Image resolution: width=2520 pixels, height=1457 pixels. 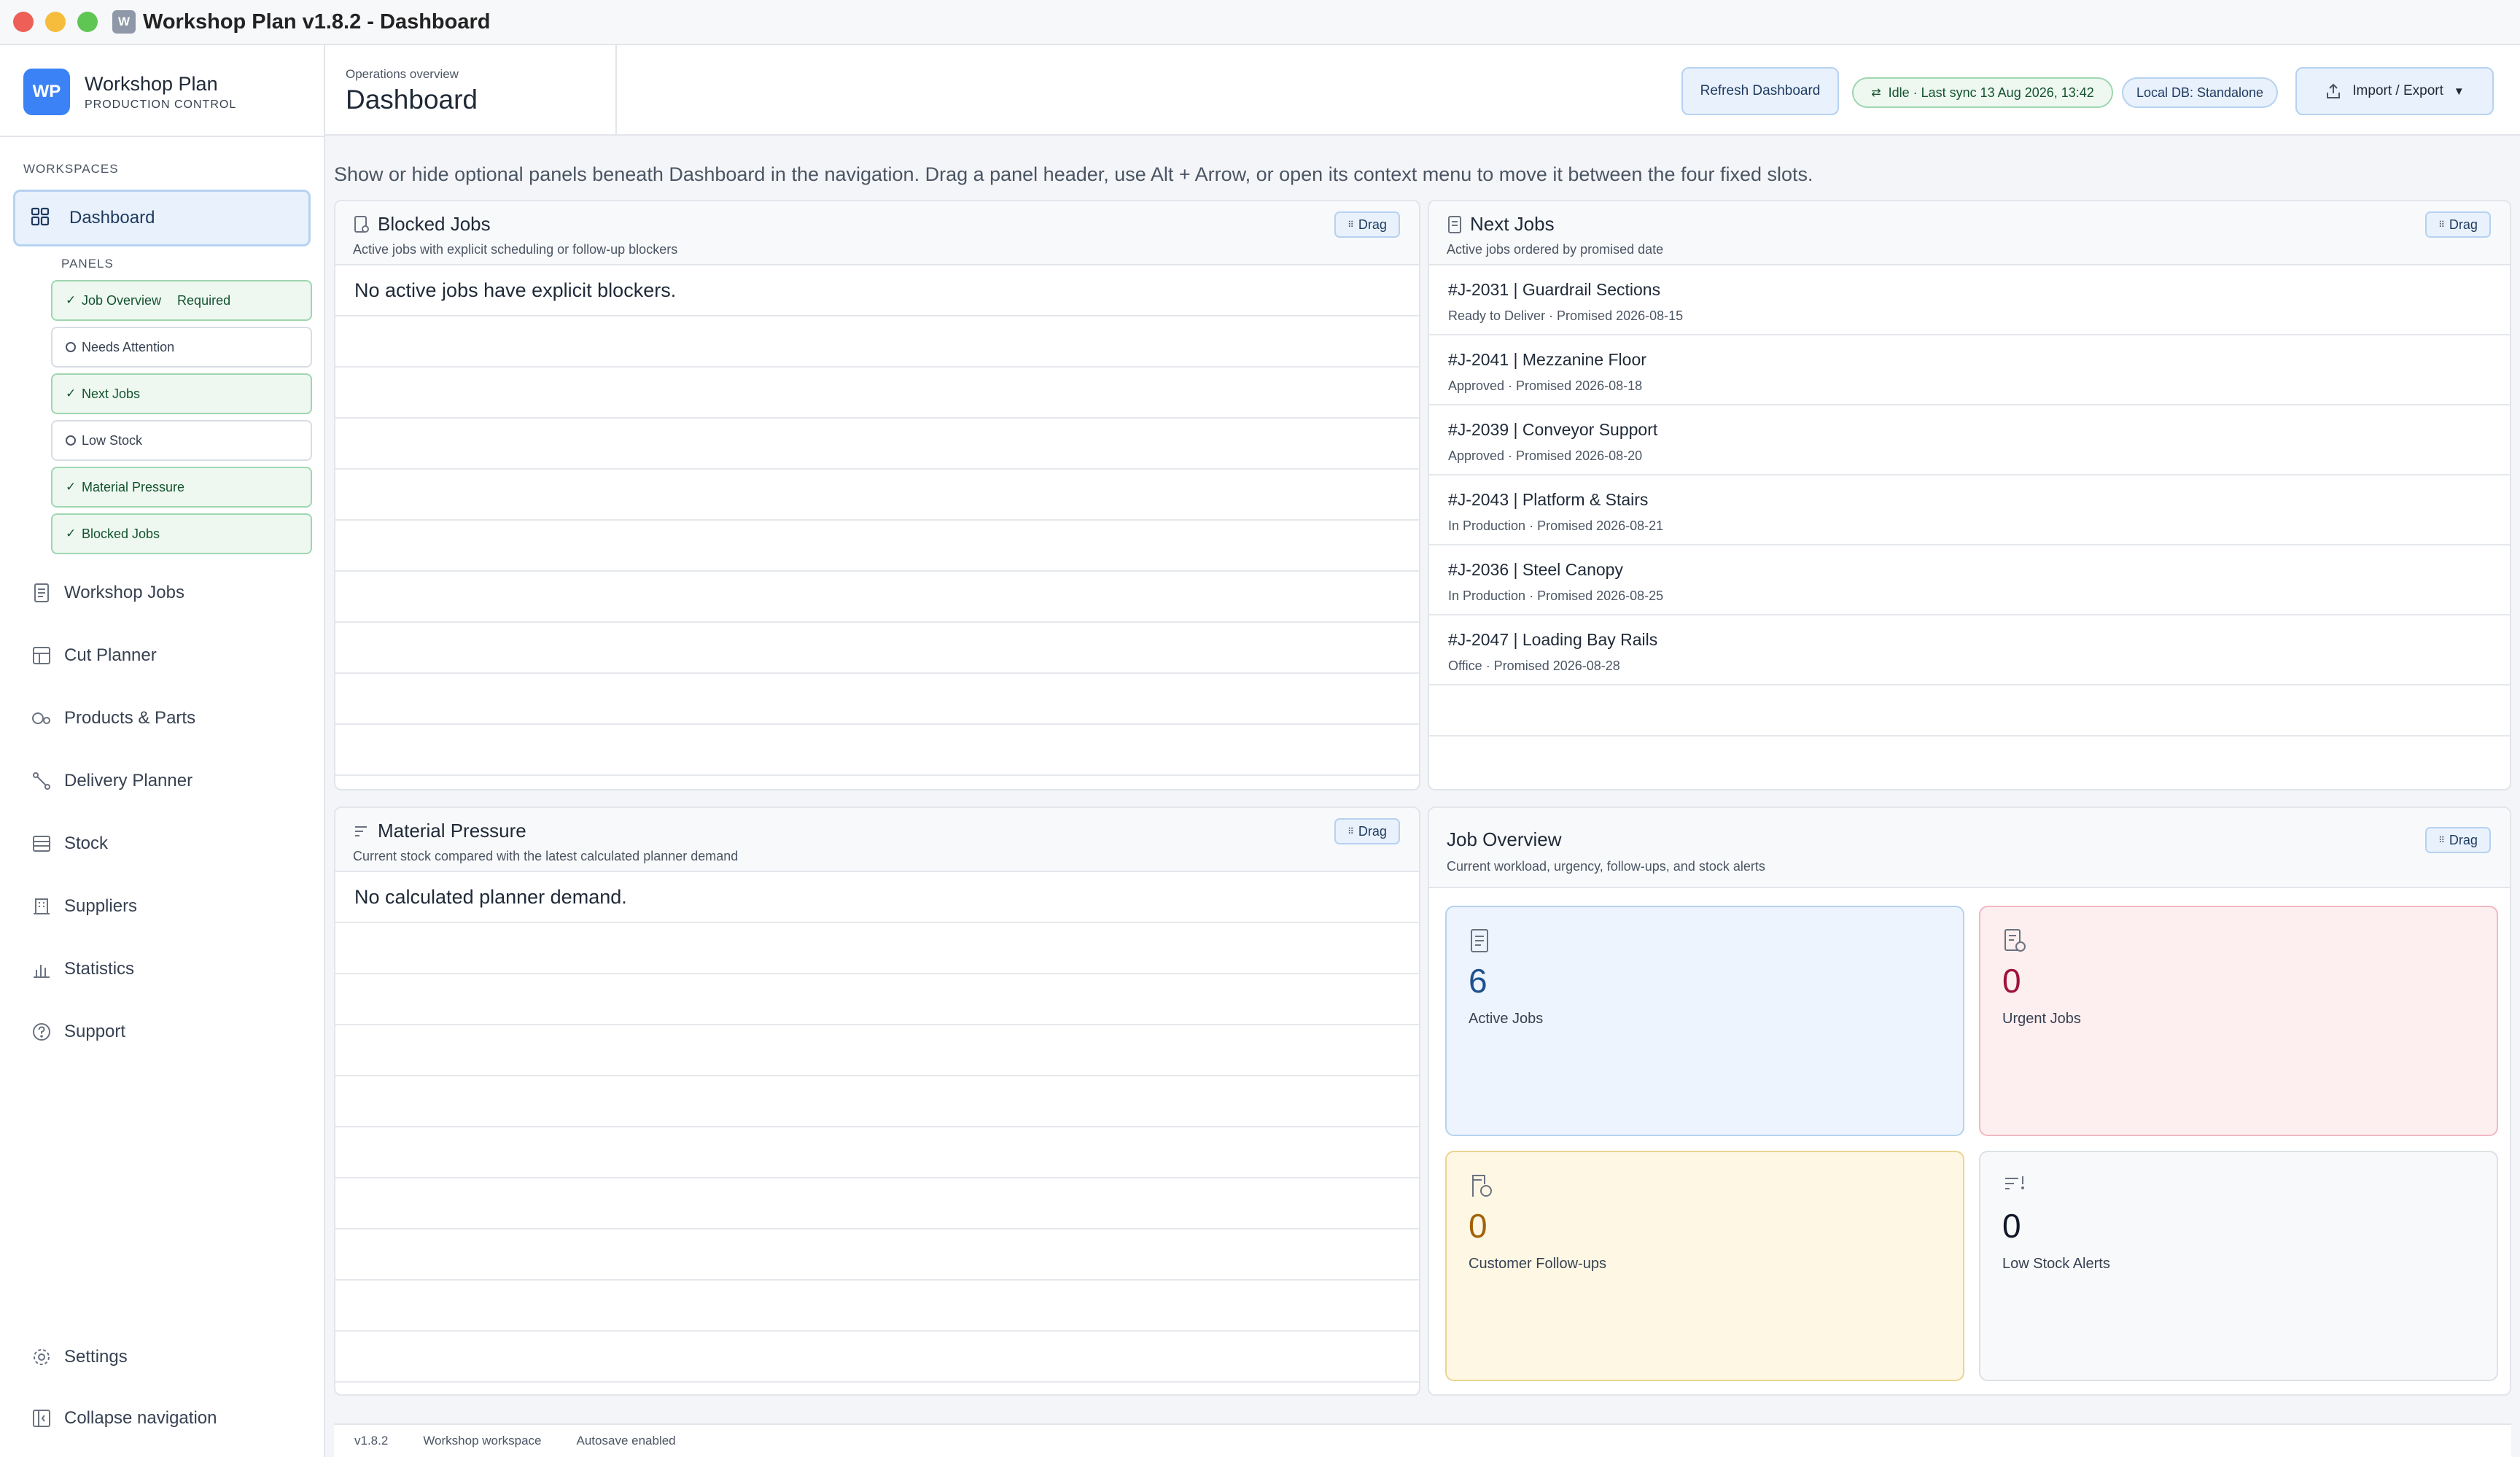 I want to click on panel-title: Blocked Jobs, so click(x=434, y=224).